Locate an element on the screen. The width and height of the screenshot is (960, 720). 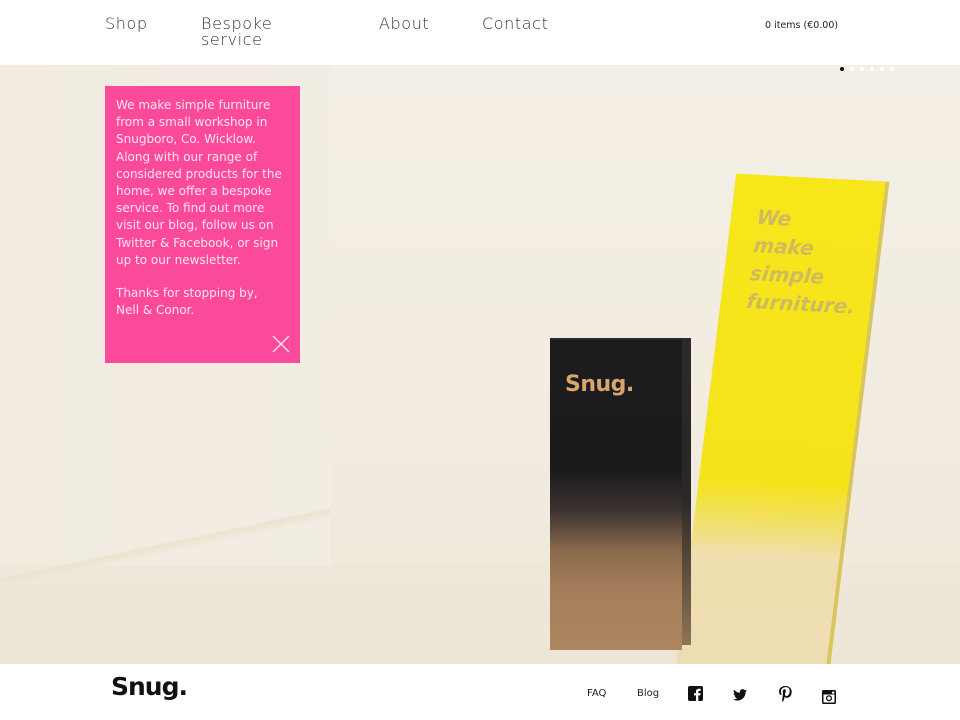
signoff-text: Thanks for stopping by, Nell & Conor. is located at coordinates (202, 302).